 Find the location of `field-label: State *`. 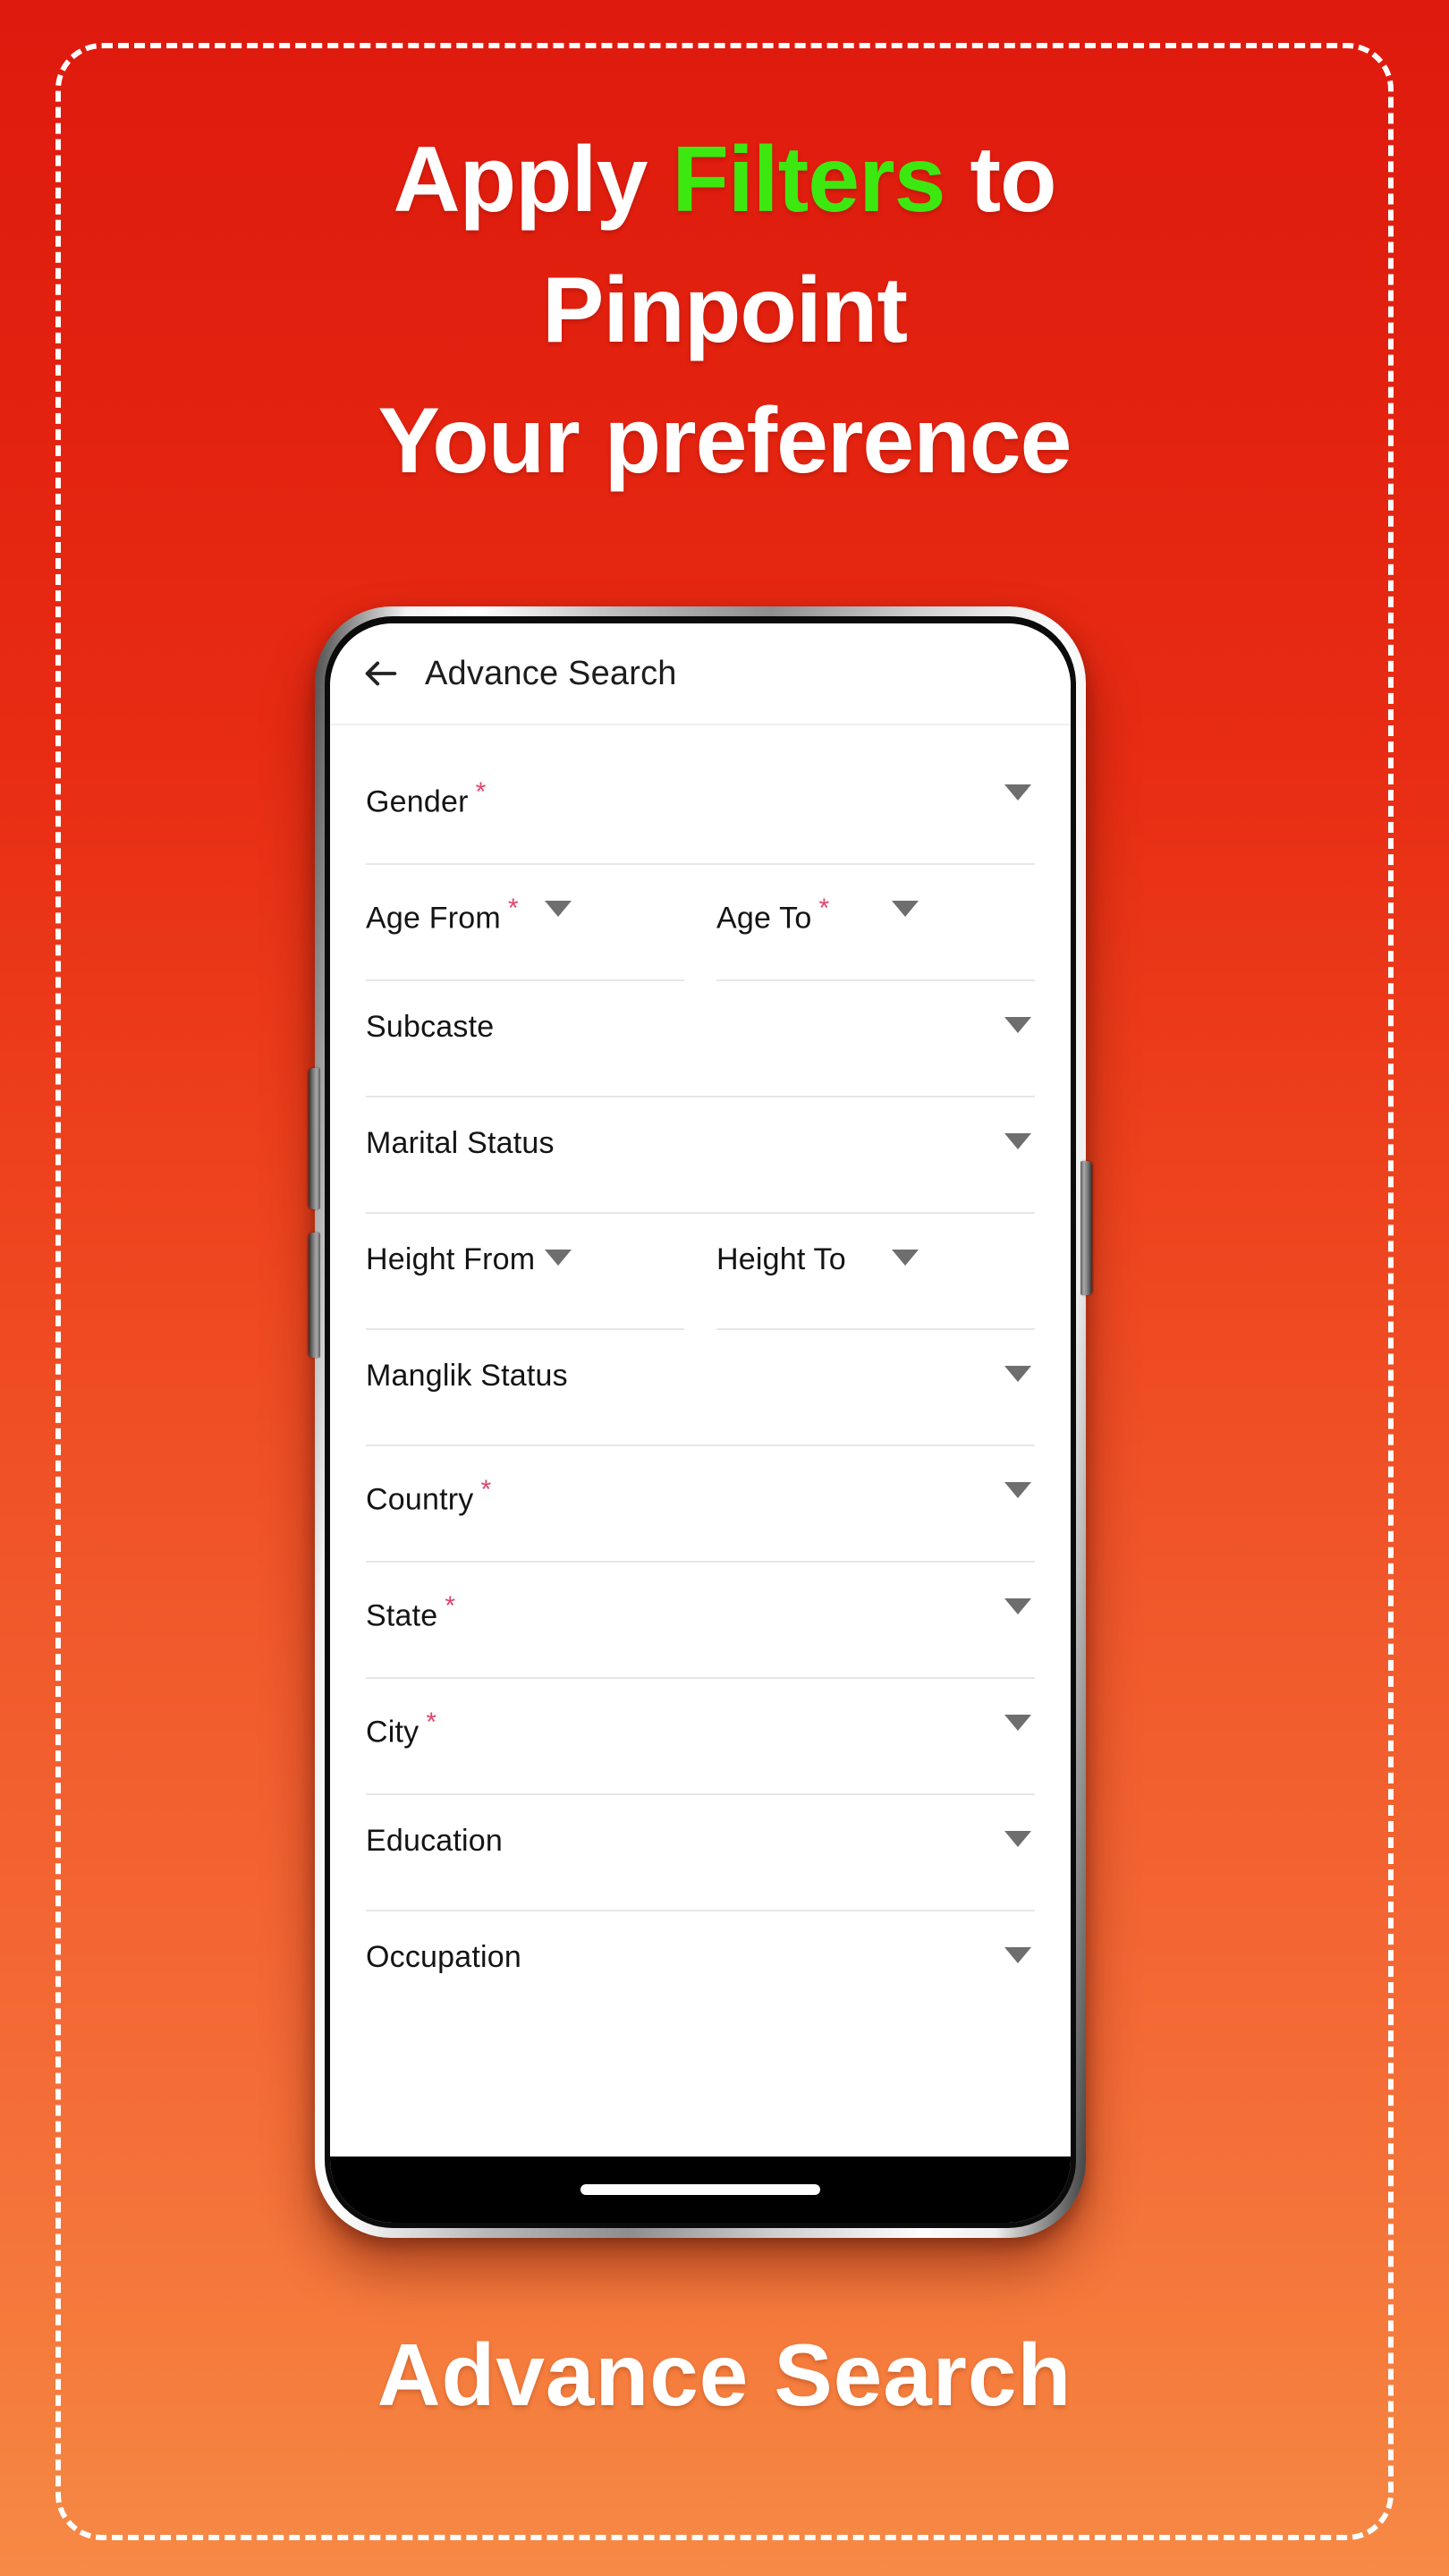

field-label: State * is located at coordinates (411, 1612).